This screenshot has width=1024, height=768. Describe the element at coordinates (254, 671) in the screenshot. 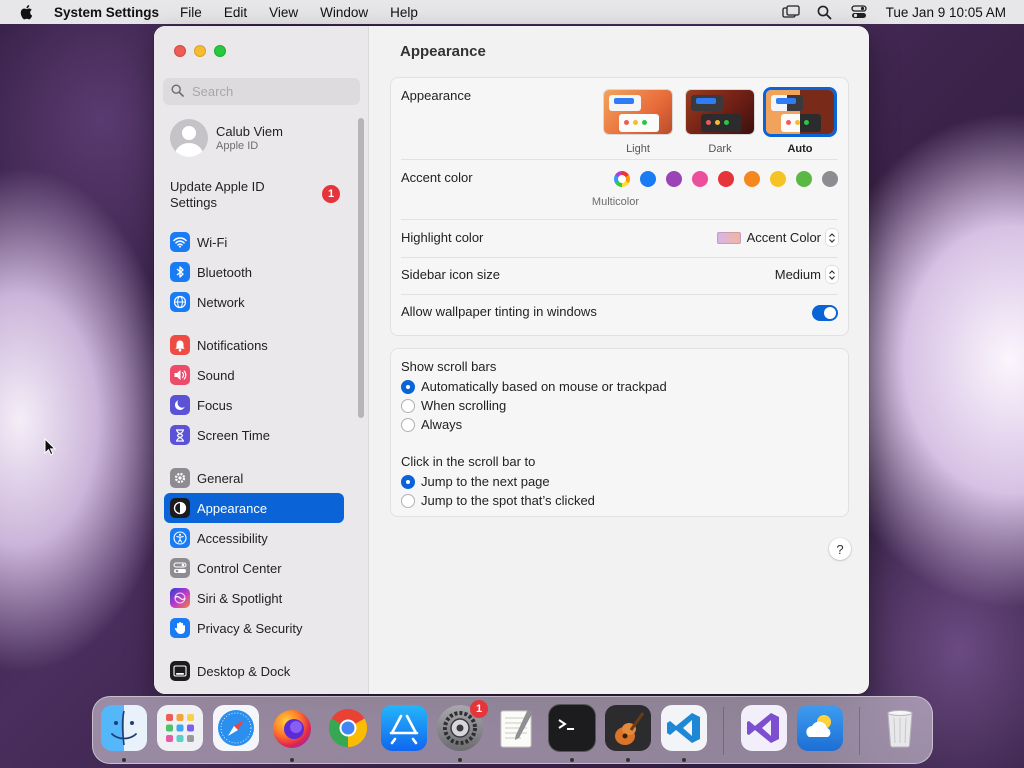

I see `sidebar-item-desktop-dock: Desktop & Dock` at that location.